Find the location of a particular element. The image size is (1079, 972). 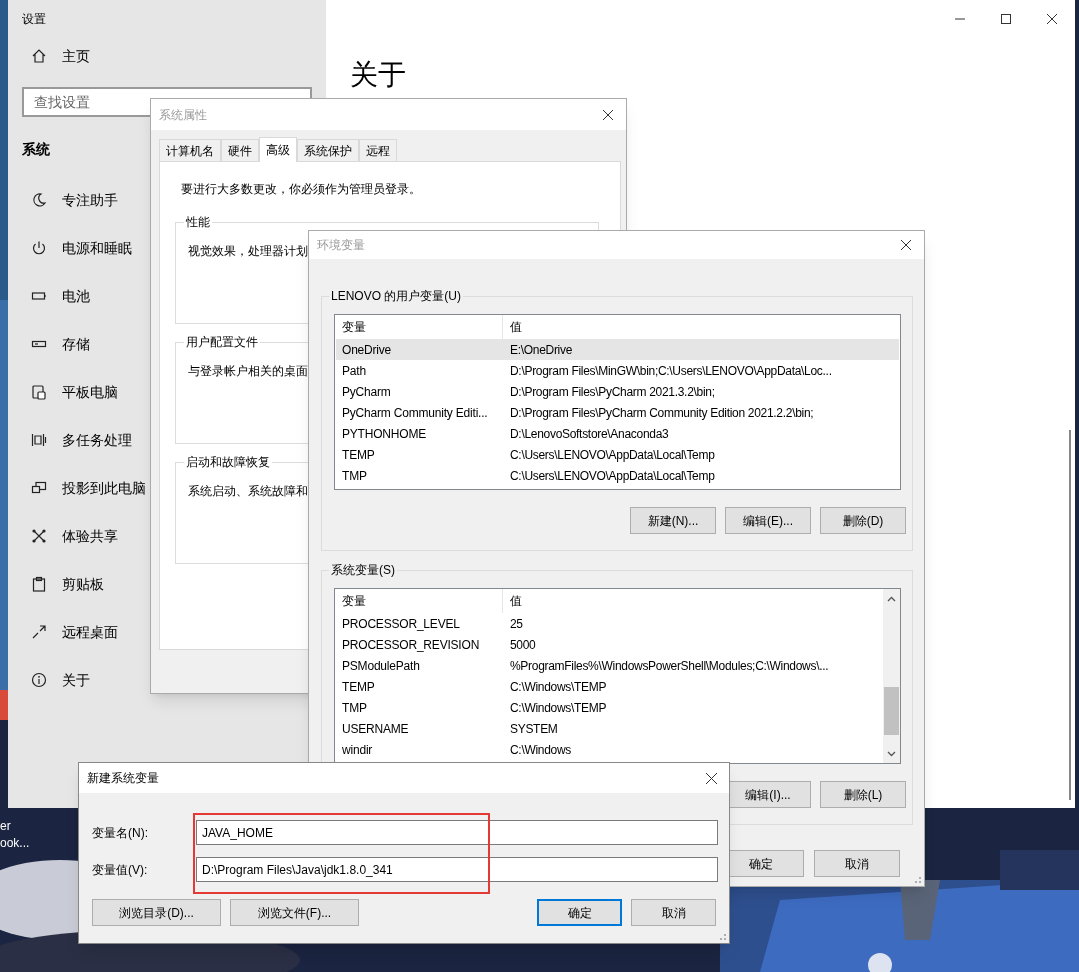

group-text: 视觉效果，处理器计划 is located at coordinates (248, 251).